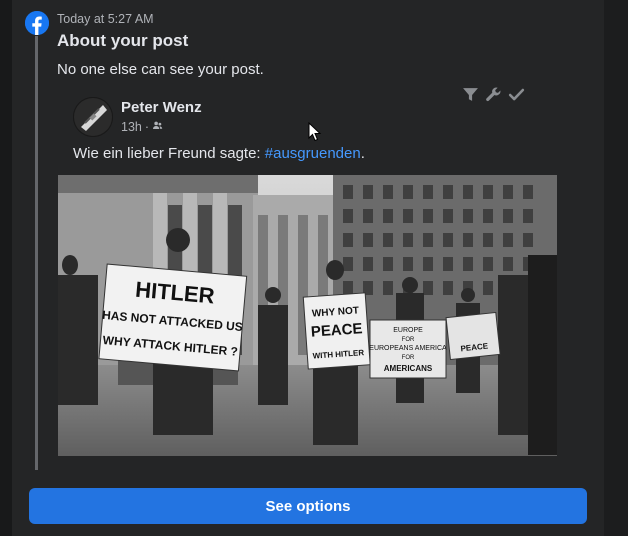 The image size is (628, 536). I want to click on post-meta: 13h ·, so click(142, 127).